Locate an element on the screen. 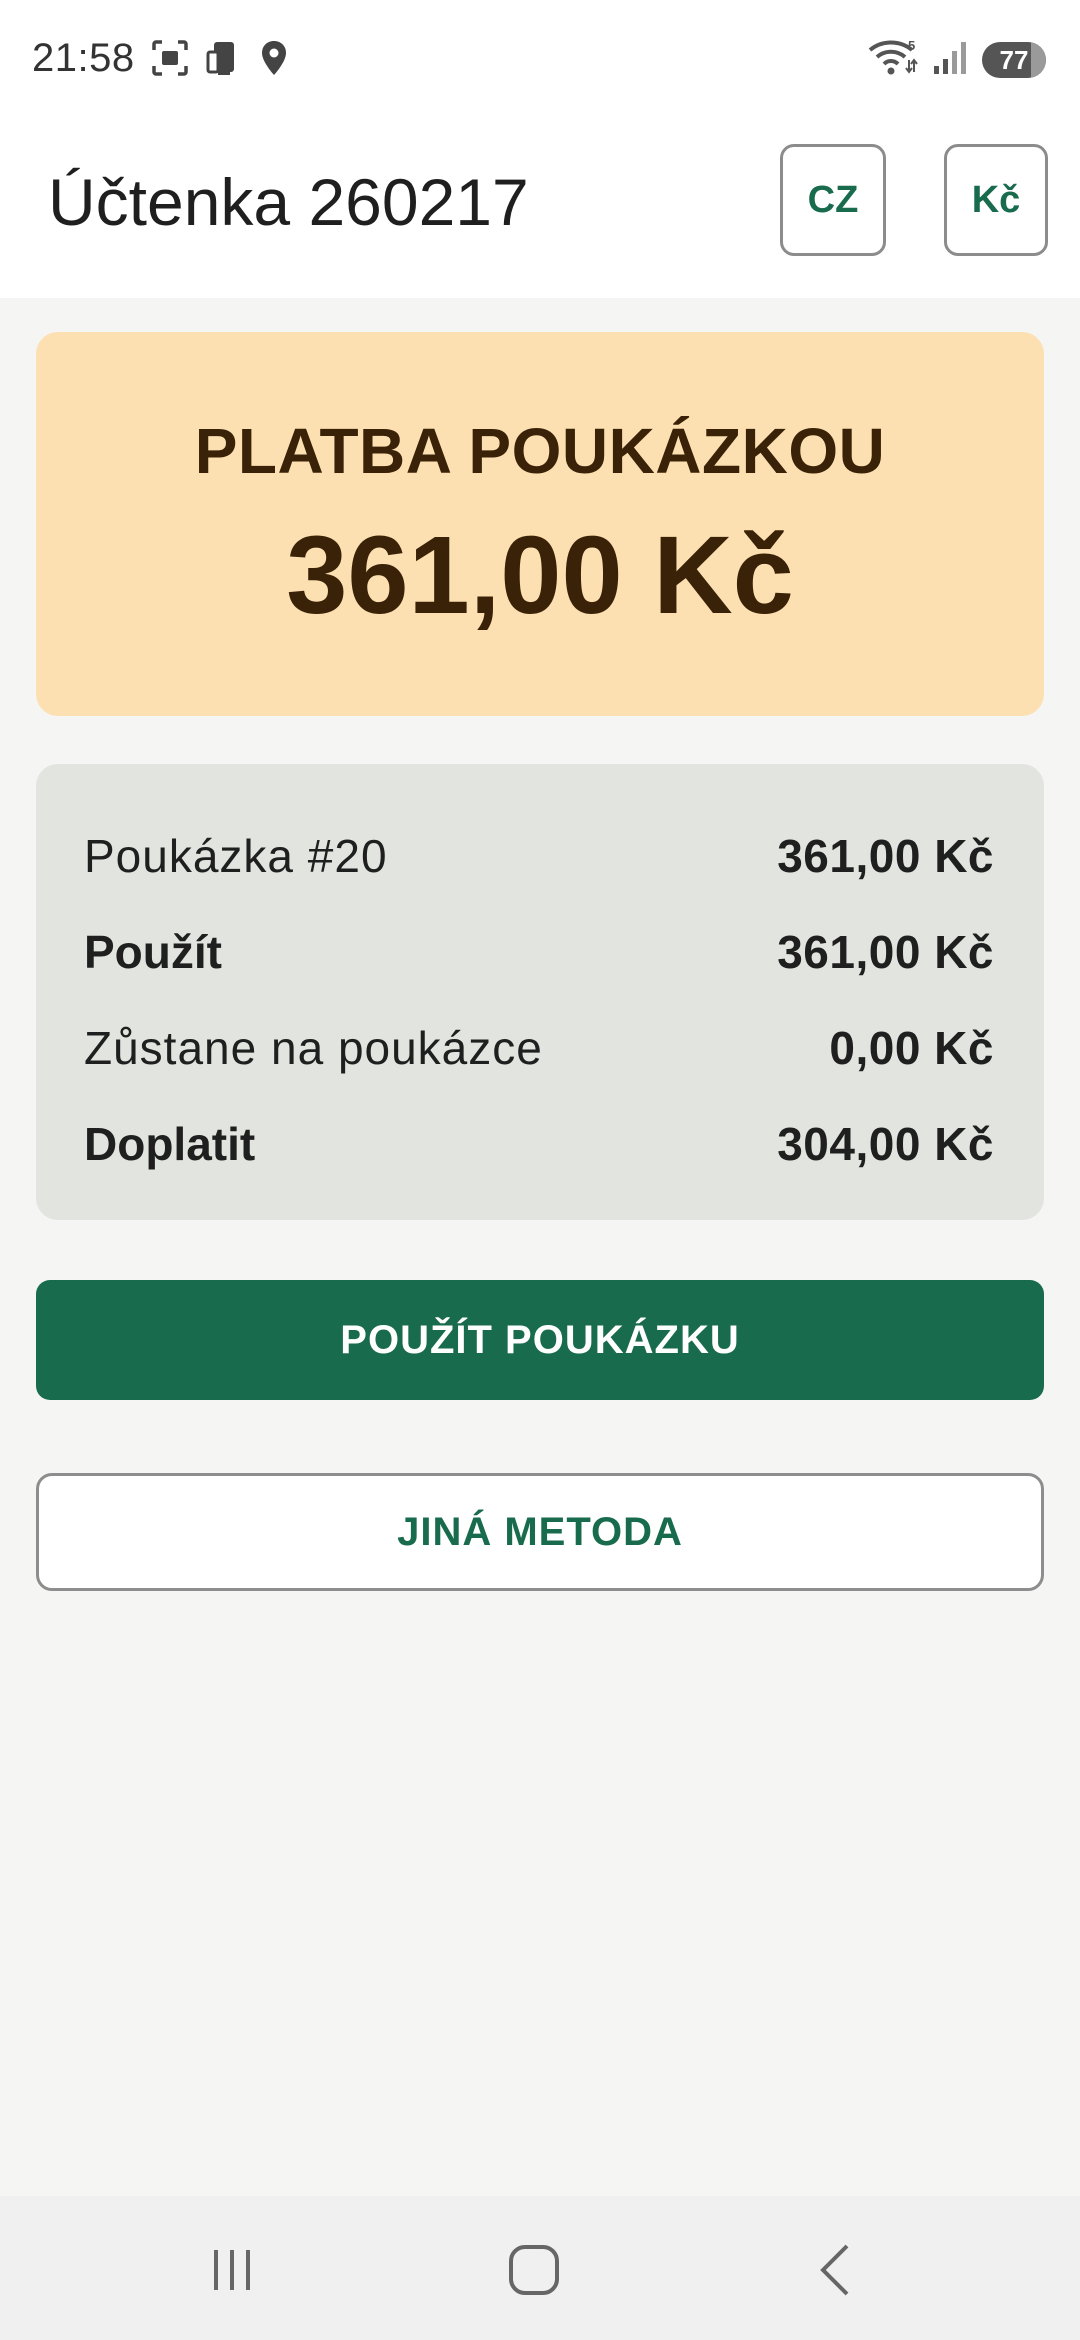 The image size is (1080, 2340). other-method-button: JINÁ METODA is located at coordinates (540, 1532).